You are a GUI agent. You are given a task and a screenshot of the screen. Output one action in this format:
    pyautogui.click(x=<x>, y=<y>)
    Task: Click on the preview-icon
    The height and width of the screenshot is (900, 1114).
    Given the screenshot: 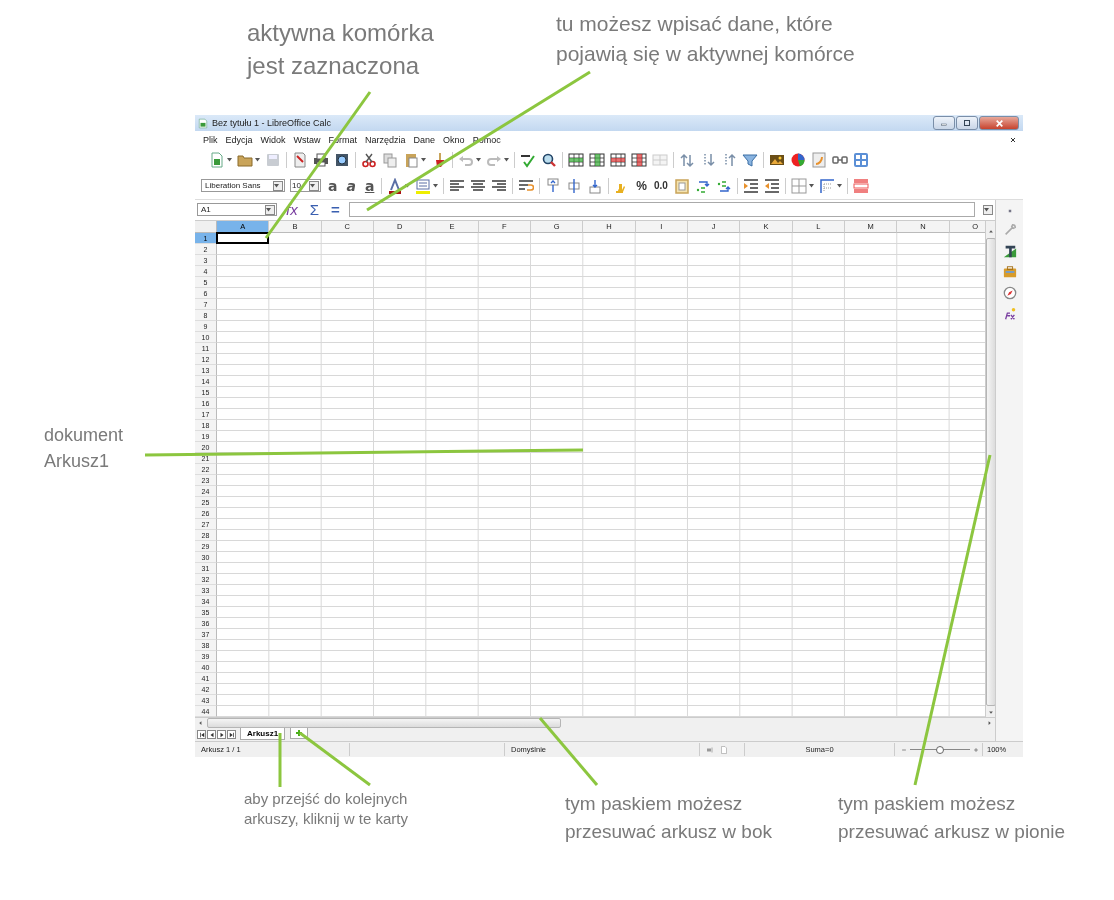 What is the action you would take?
    pyautogui.click(x=342, y=160)
    